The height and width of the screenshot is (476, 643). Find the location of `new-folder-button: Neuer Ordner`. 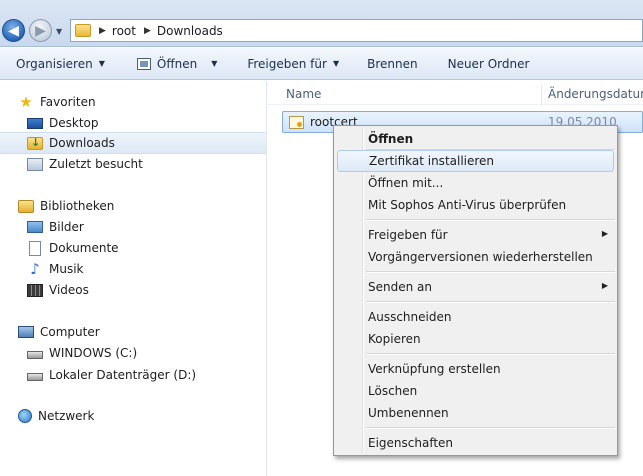

new-folder-button: Neuer Ordner is located at coordinates (489, 64).